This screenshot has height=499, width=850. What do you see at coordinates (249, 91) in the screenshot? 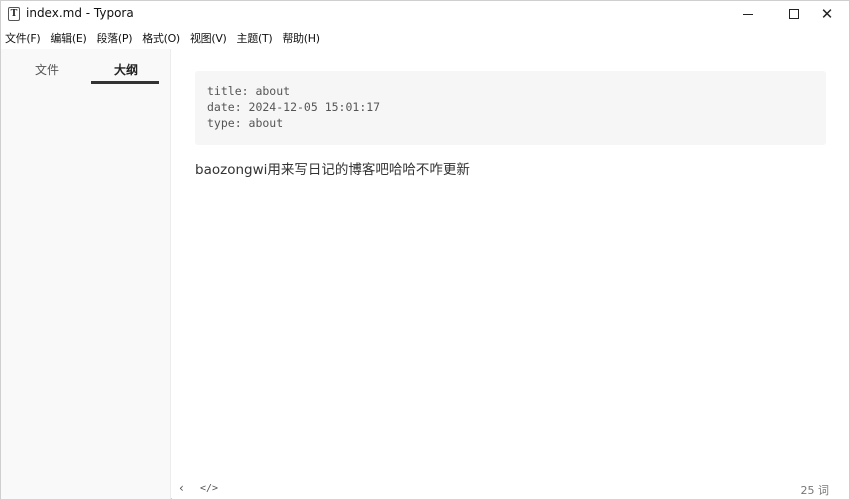
I see `front-matter-line: title: about` at bounding box center [249, 91].